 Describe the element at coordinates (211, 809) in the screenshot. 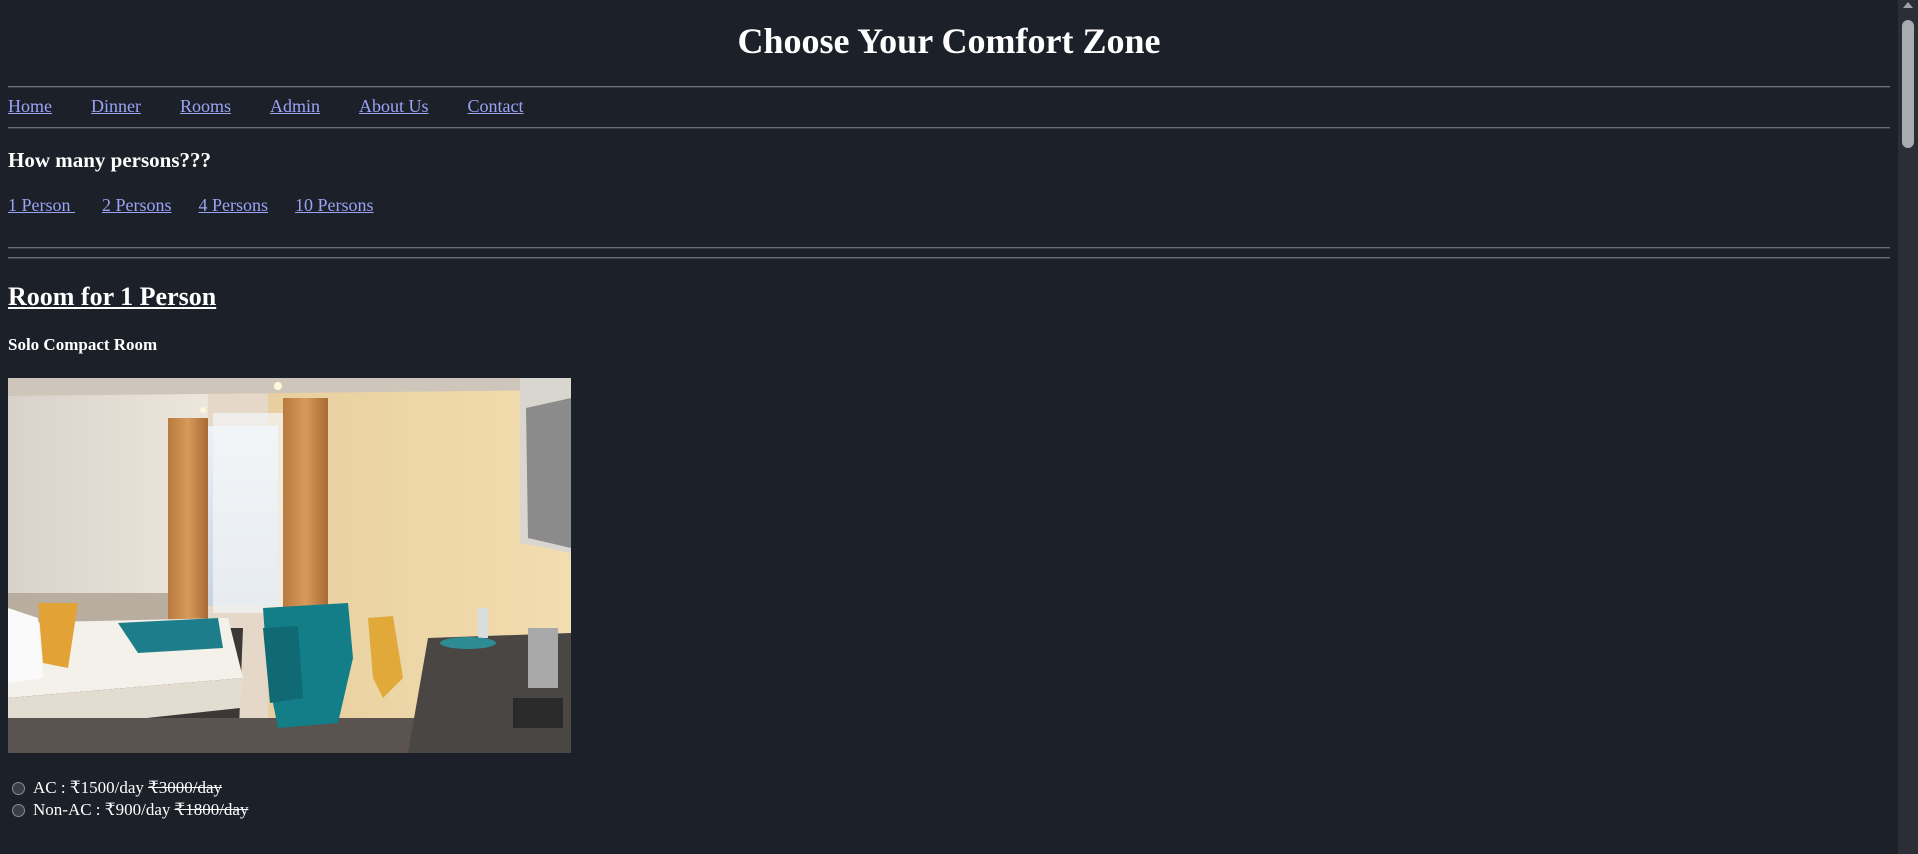

I see `original-price-non-ac: ₹1800/day` at that location.